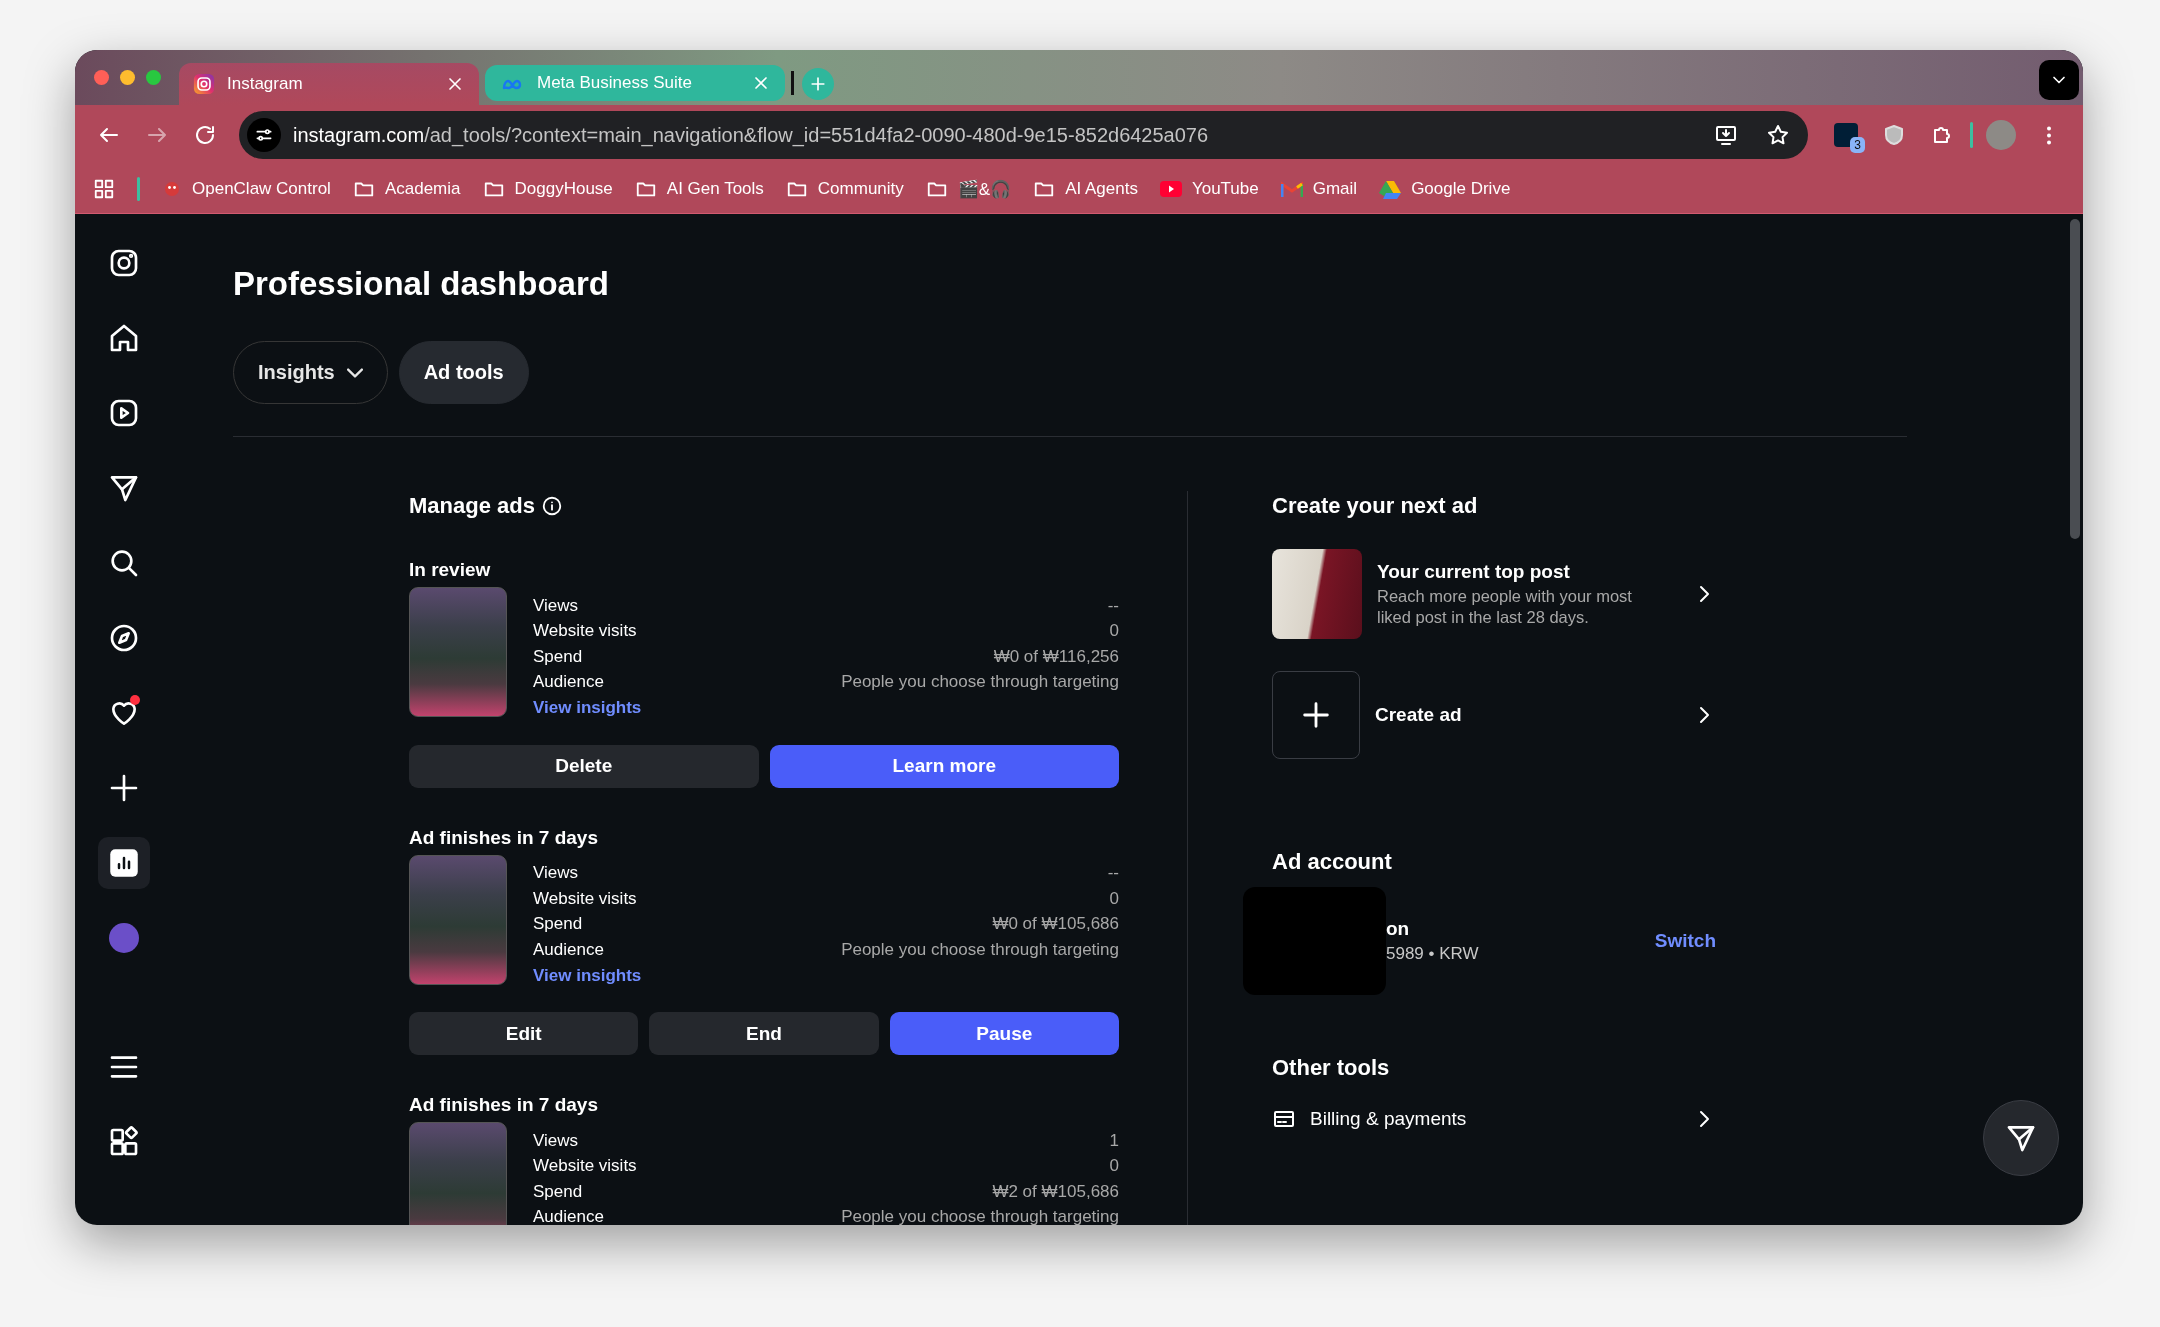 The image size is (2160, 1327). I want to click on ad-action-button: Learn more, so click(944, 766).